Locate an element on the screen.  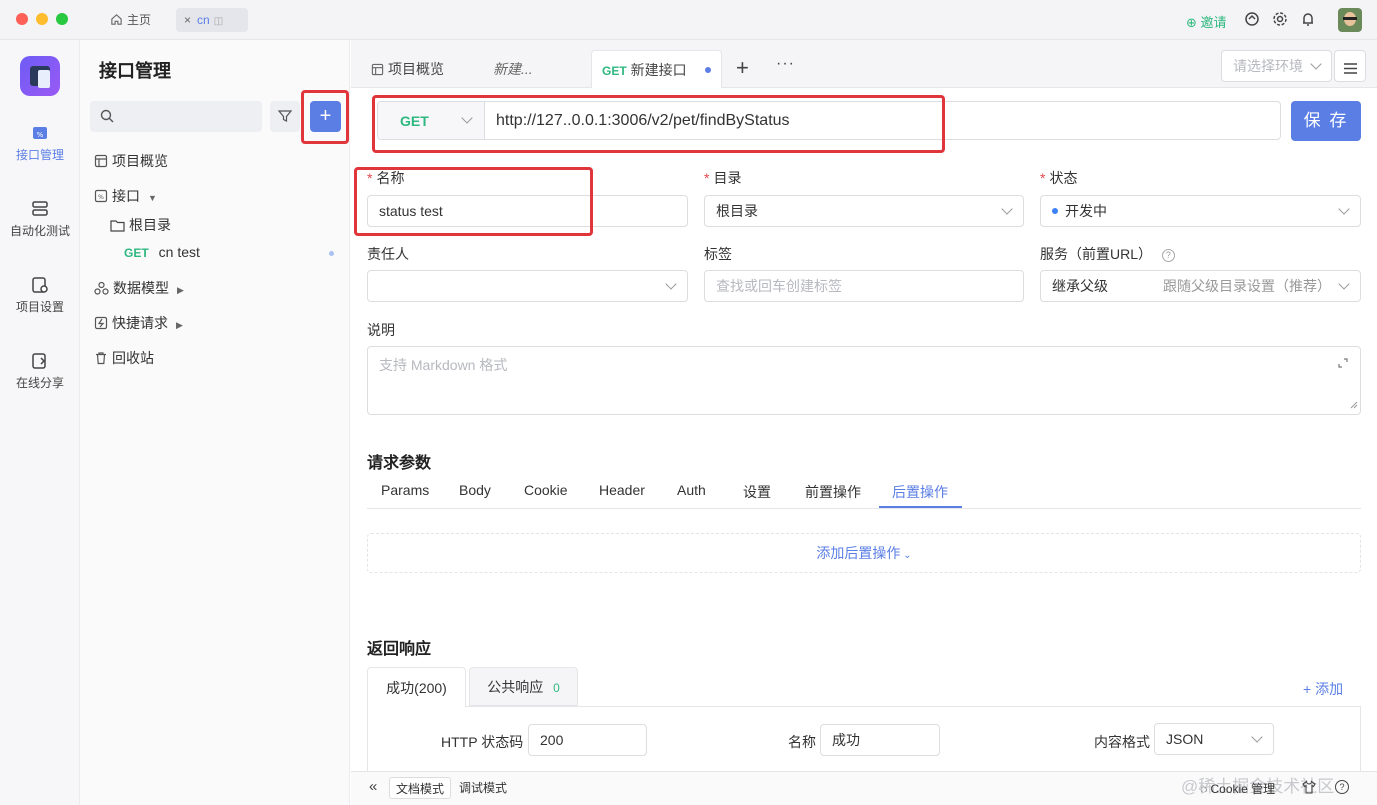
environment-select: 请选择环境 is located at coordinates (1276, 66).